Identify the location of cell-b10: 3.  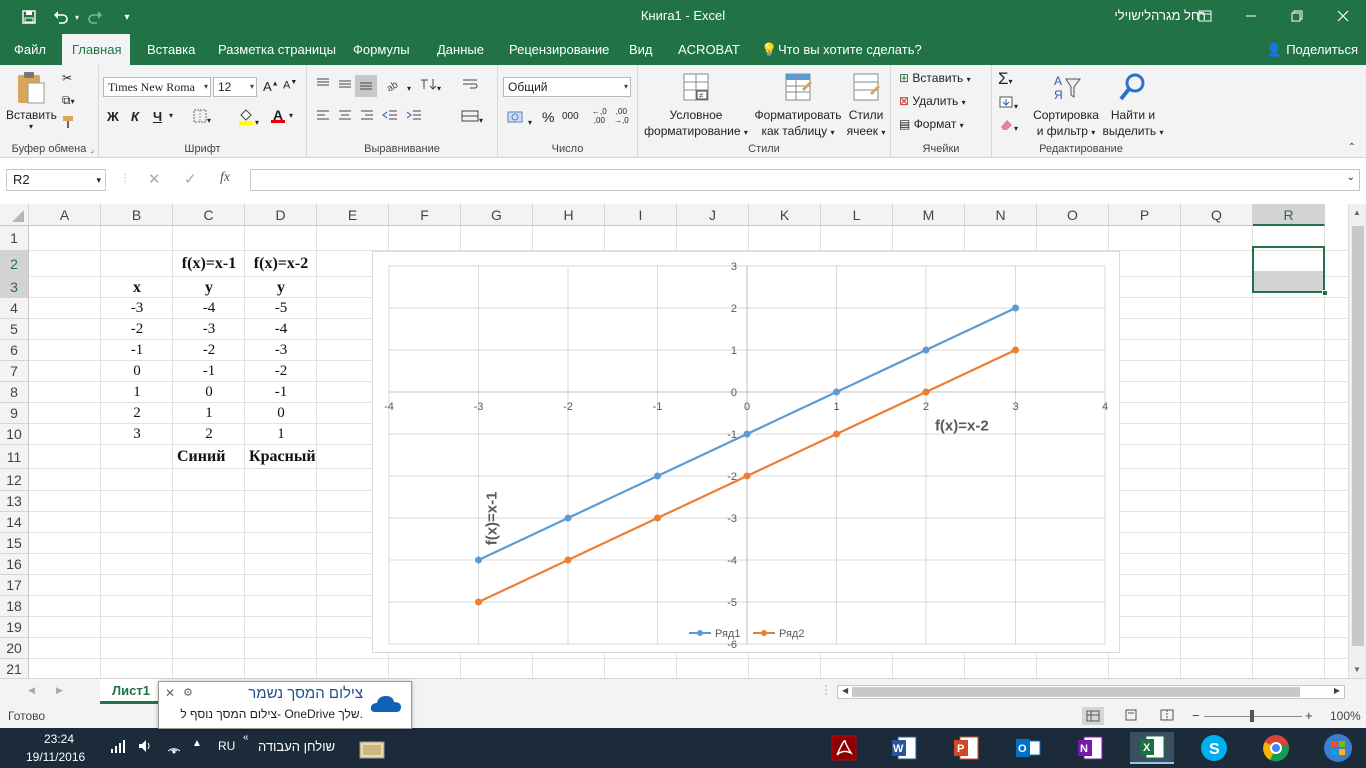
(137, 434).